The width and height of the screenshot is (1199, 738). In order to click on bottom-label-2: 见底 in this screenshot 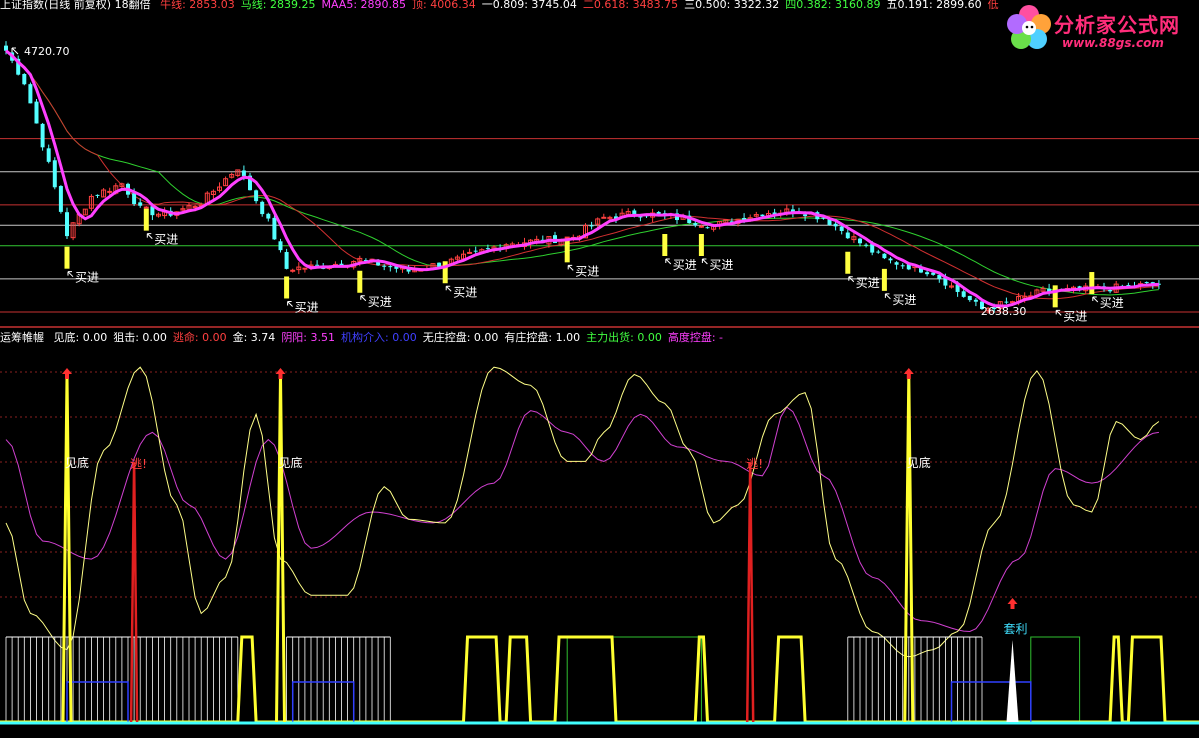, I will do `click(919, 462)`.